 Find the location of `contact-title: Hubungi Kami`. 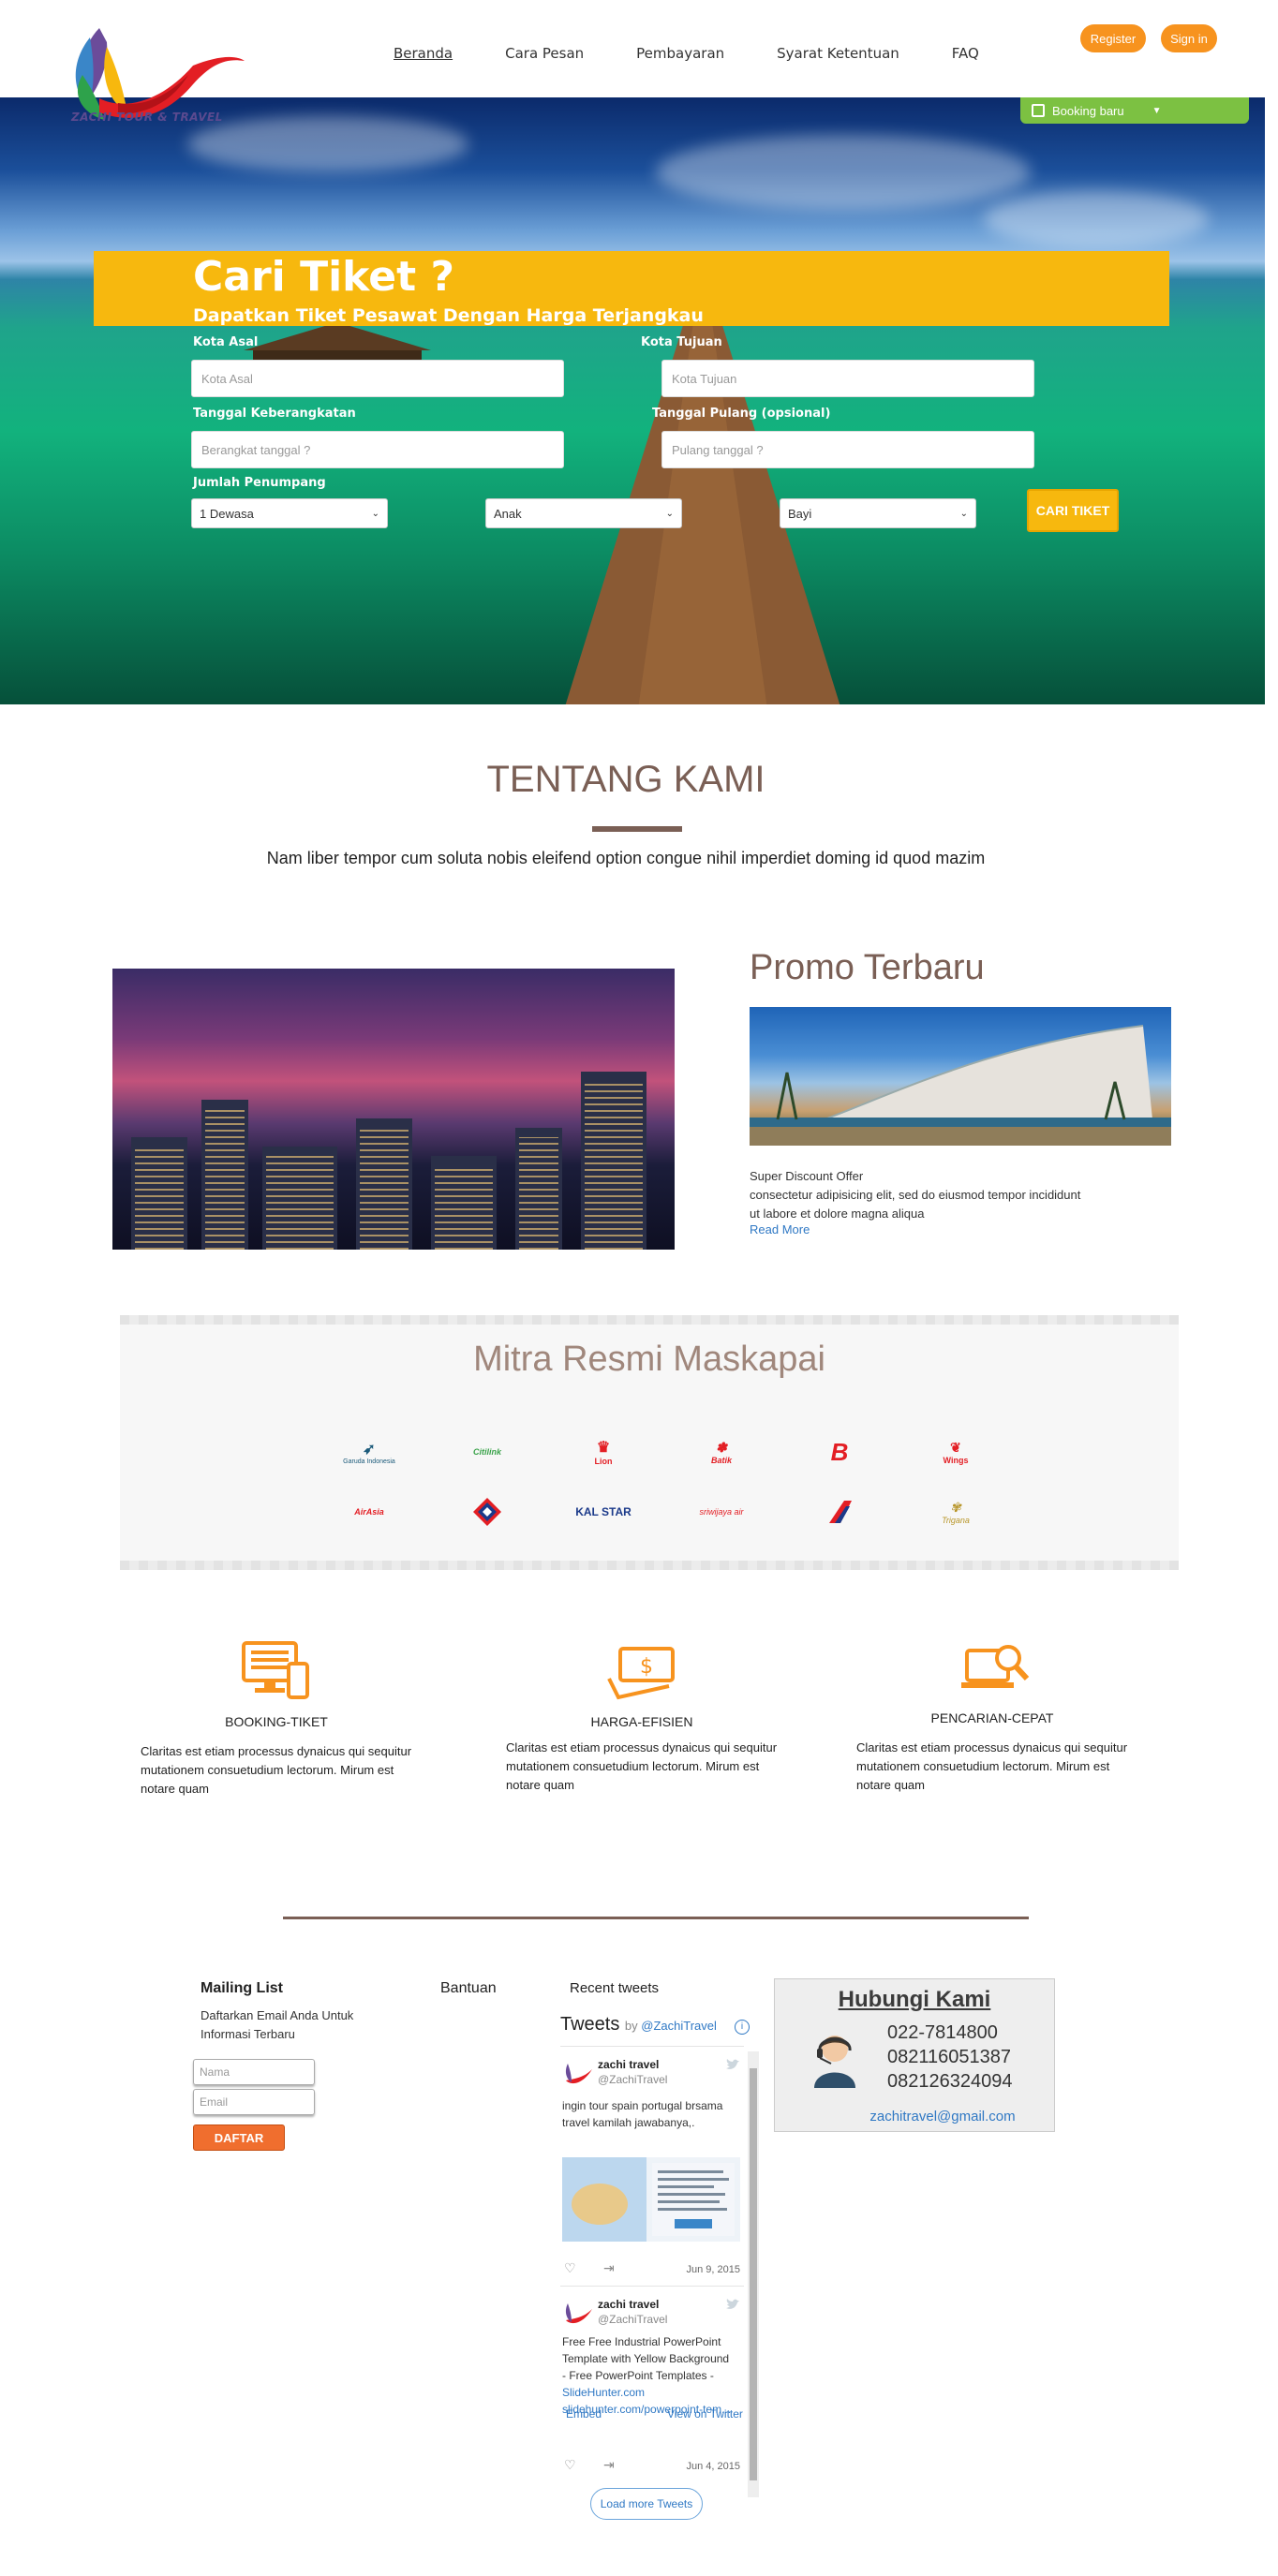

contact-title: Hubungi Kami is located at coordinates (914, 1999).